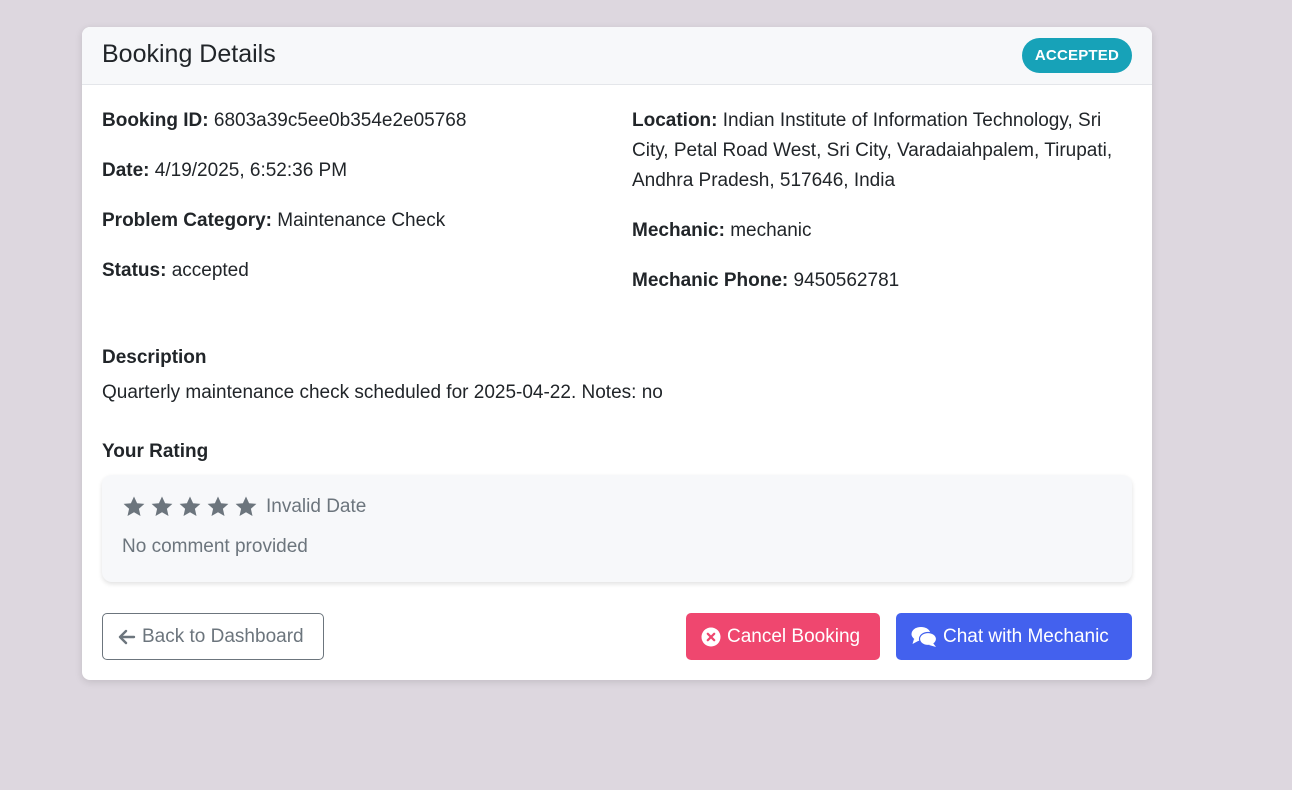  I want to click on chat-with-mechanic-button: Chat with Mechanic, so click(1014, 636).